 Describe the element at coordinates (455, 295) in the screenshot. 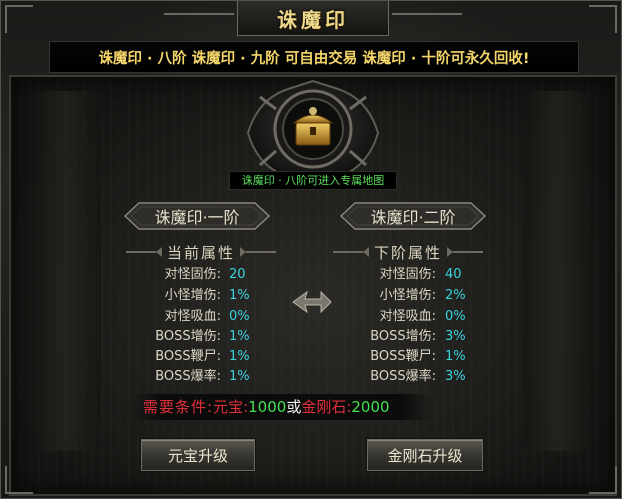

I see `attr-value: 2%` at that location.